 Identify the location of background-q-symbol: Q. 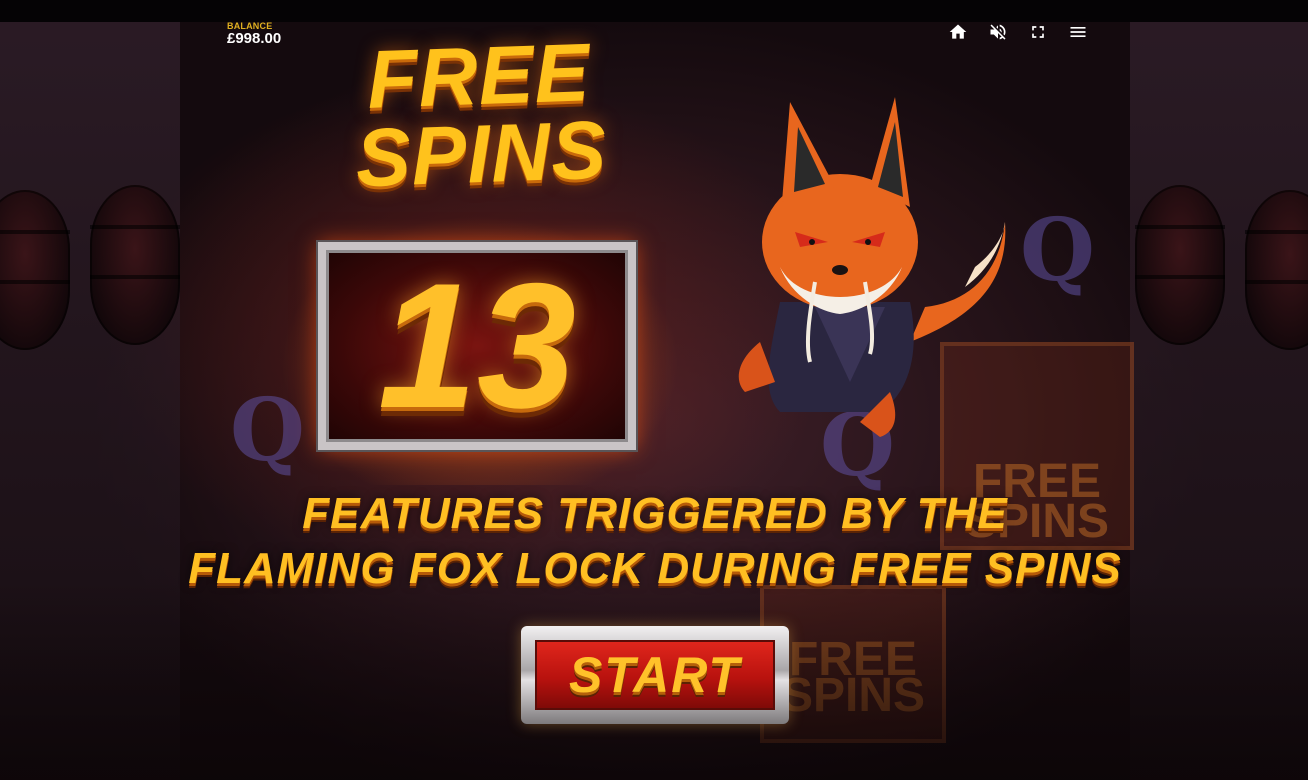
(1057, 250).